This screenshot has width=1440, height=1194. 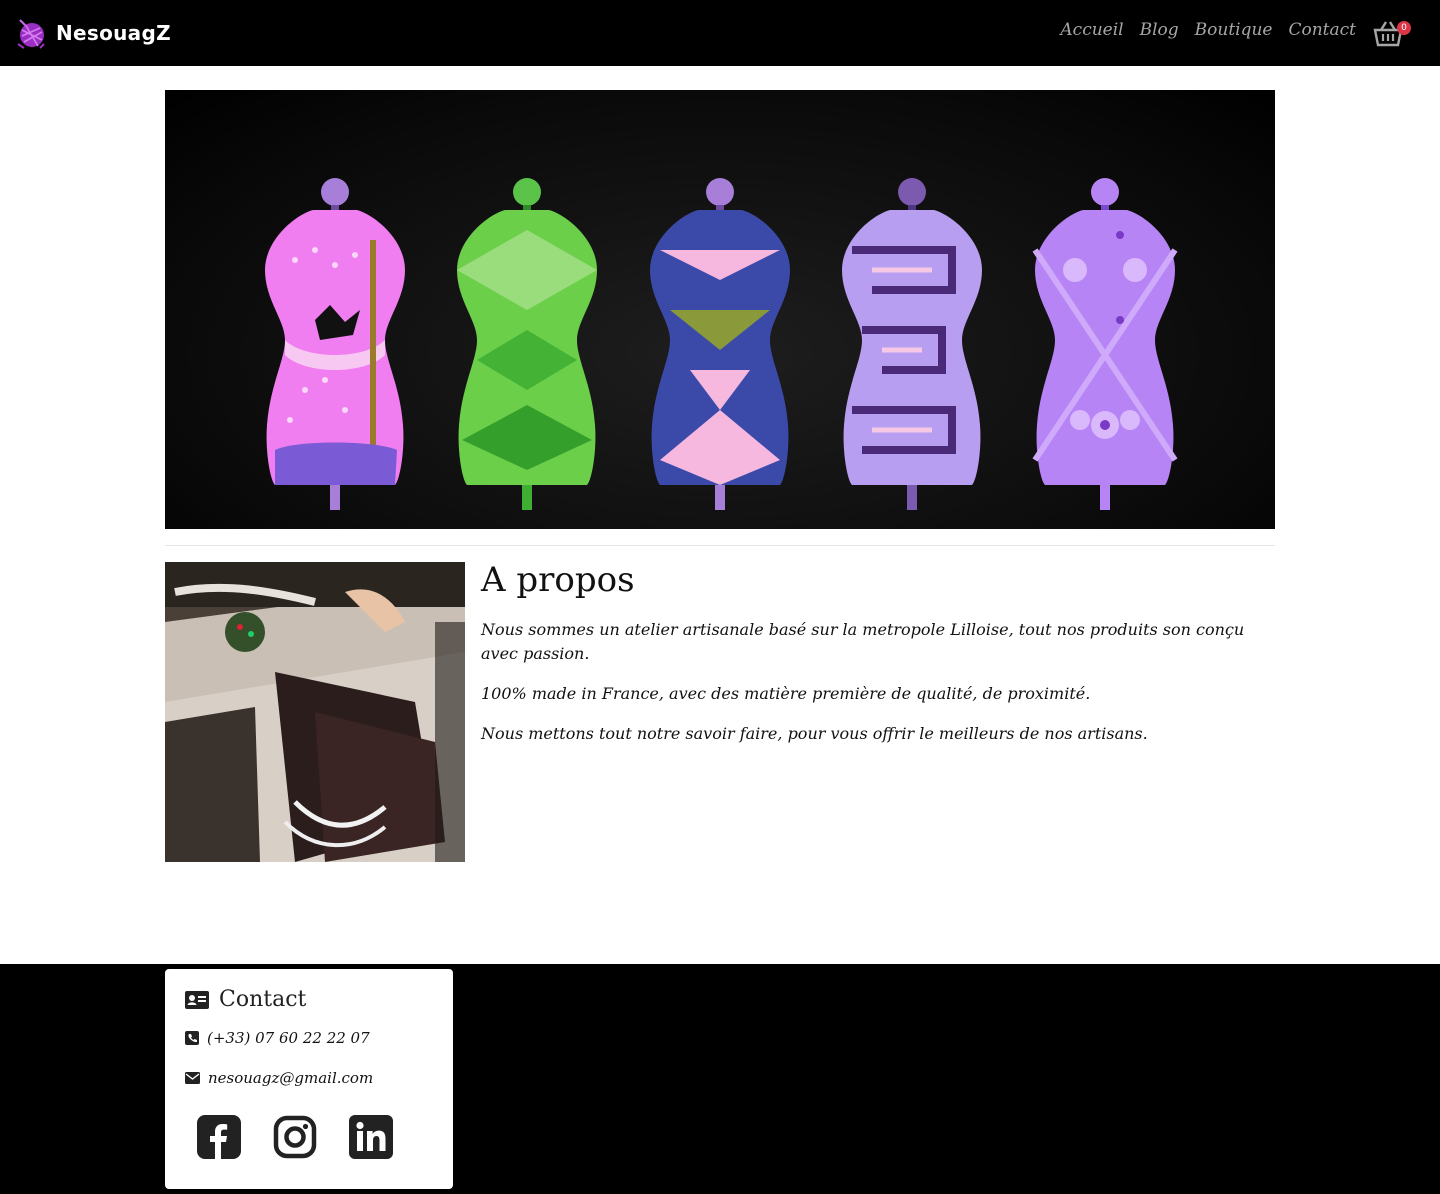 I want to click on facebook-icon, so click(x=219, y=1137).